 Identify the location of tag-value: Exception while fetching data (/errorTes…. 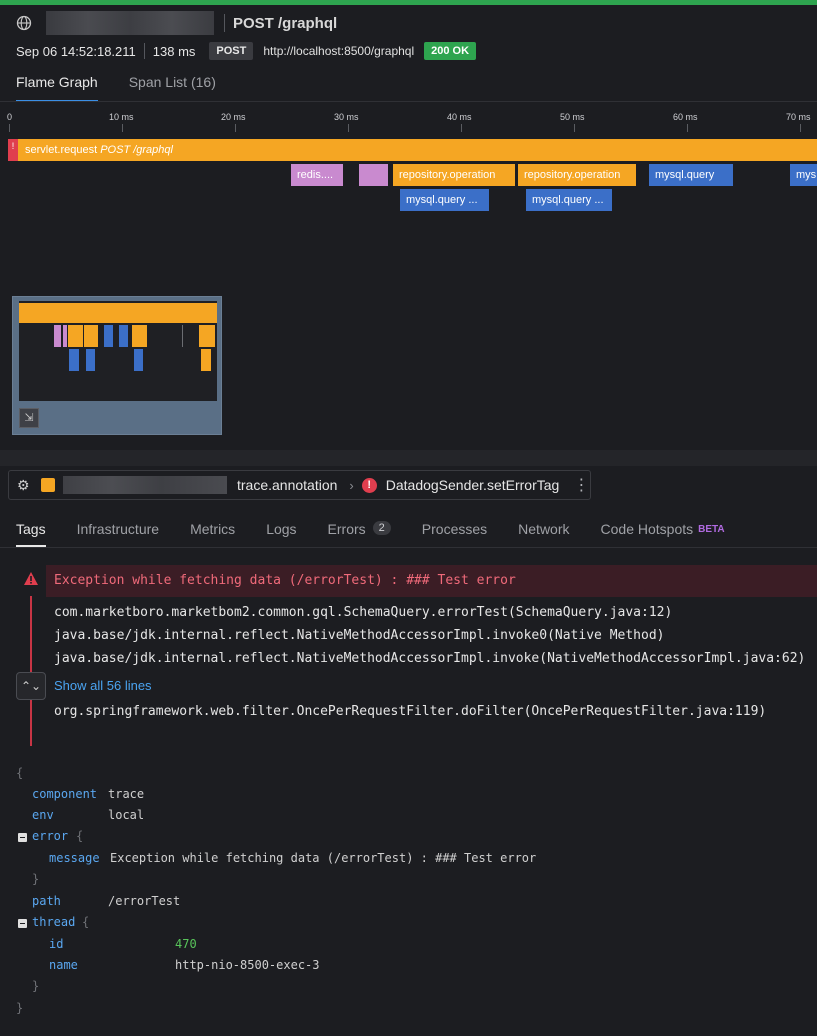
(323, 858).